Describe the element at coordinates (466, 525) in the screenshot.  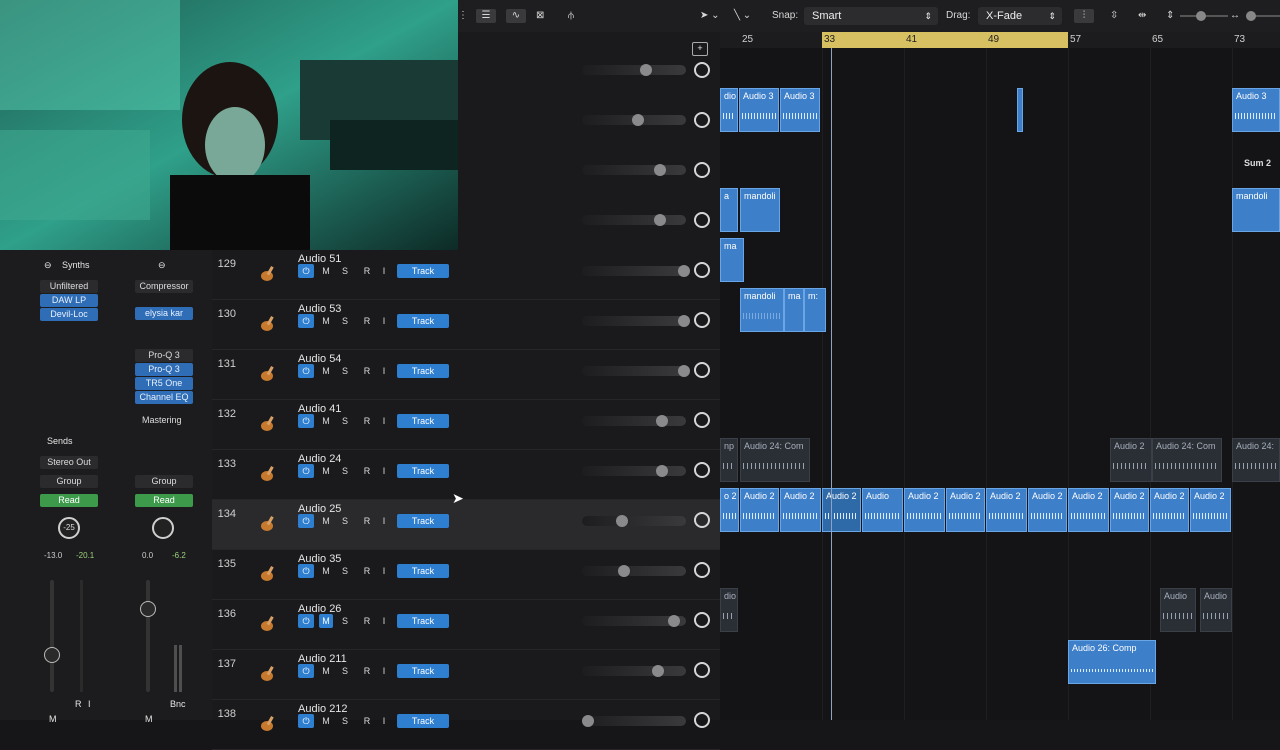
I see `track-header: 134 Audio 25 ⏻ M S R I Track` at that location.